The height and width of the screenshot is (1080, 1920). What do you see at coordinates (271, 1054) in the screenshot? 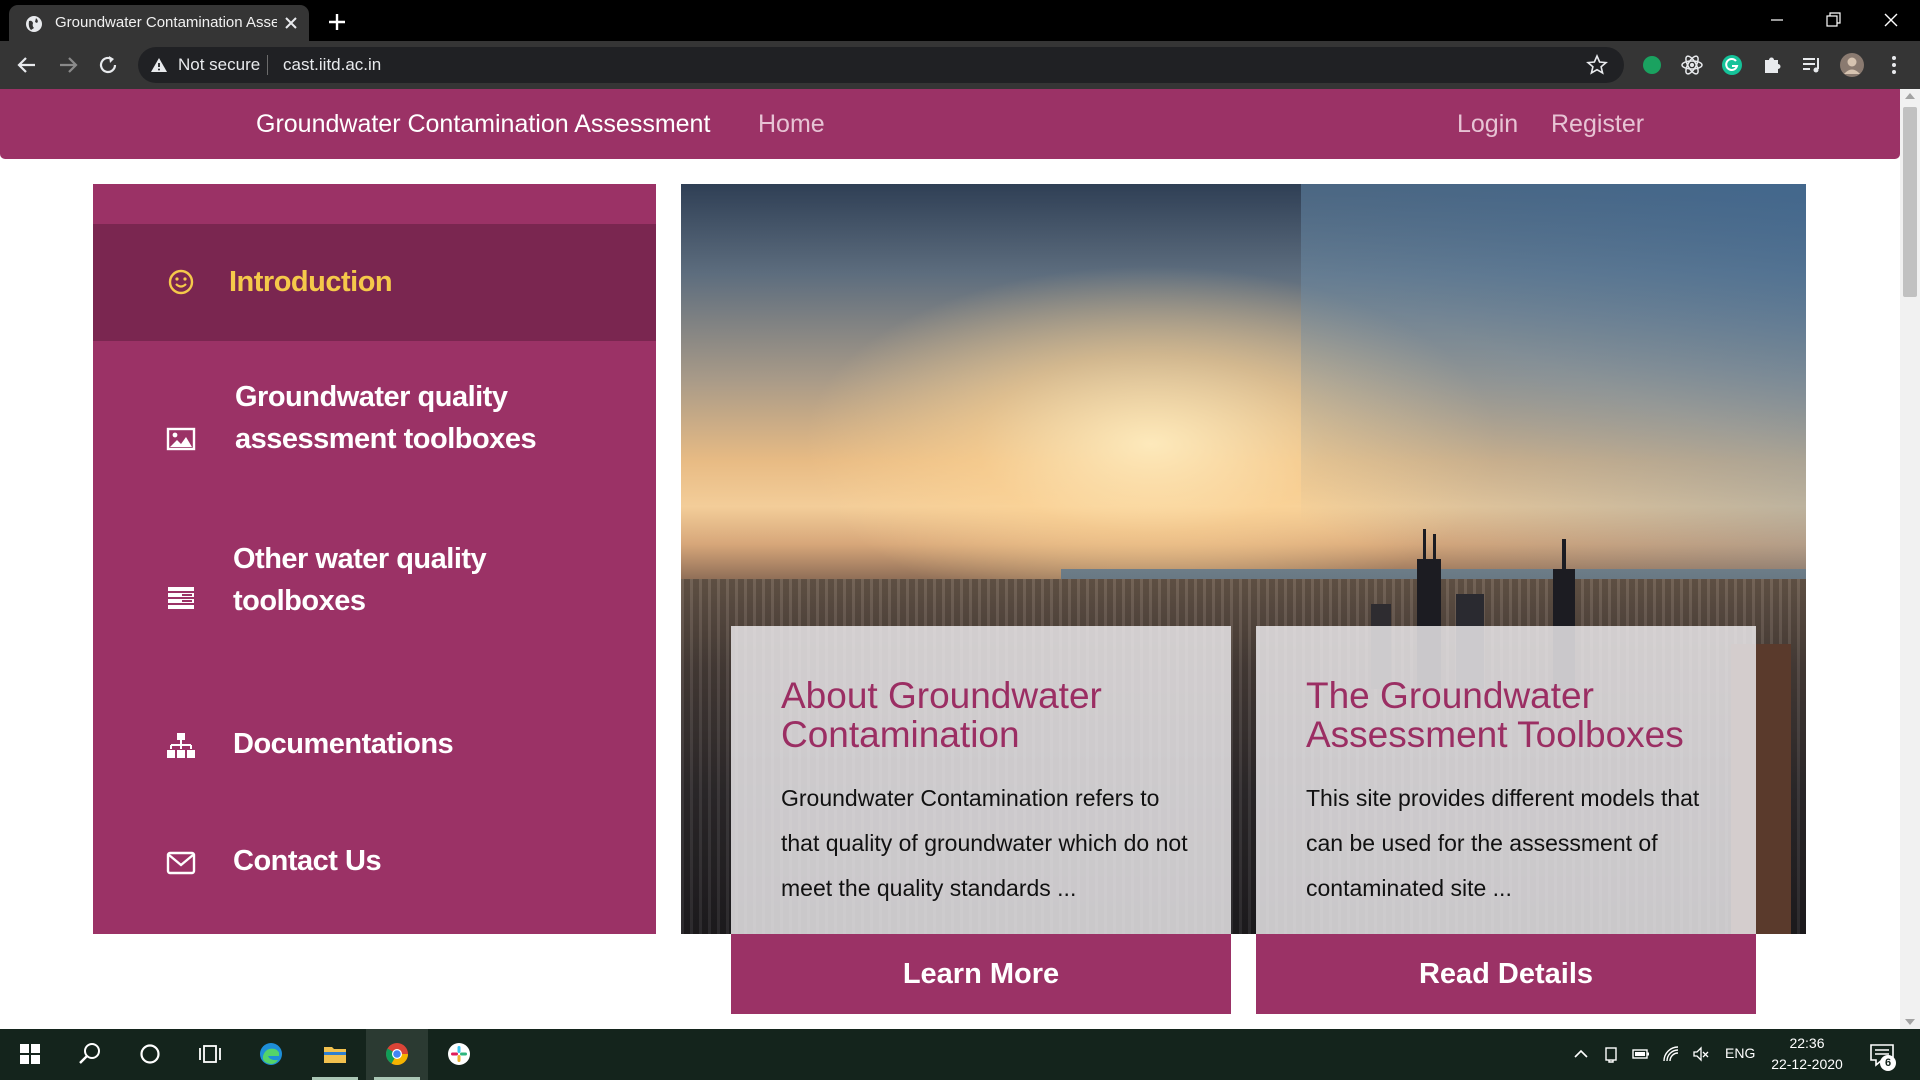
I see `edge-browser-icon` at bounding box center [271, 1054].